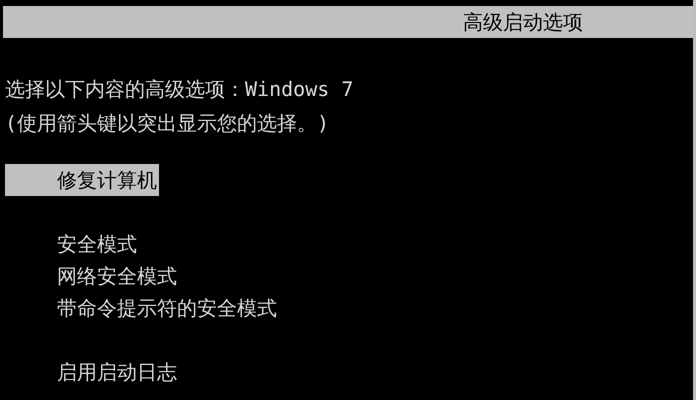 The width and height of the screenshot is (696, 400). What do you see at coordinates (89, 276) in the screenshot?
I see `boot-option: 网络安全模式` at bounding box center [89, 276].